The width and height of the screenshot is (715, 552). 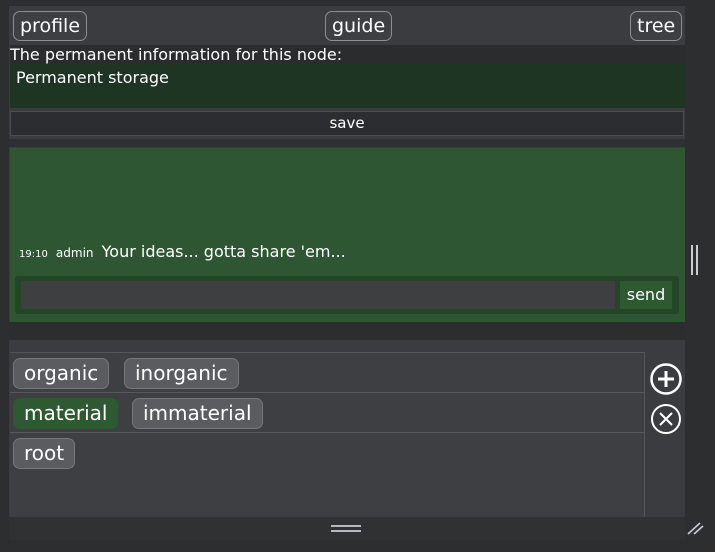 I want to click on tree-button: tree, so click(x=656, y=26).